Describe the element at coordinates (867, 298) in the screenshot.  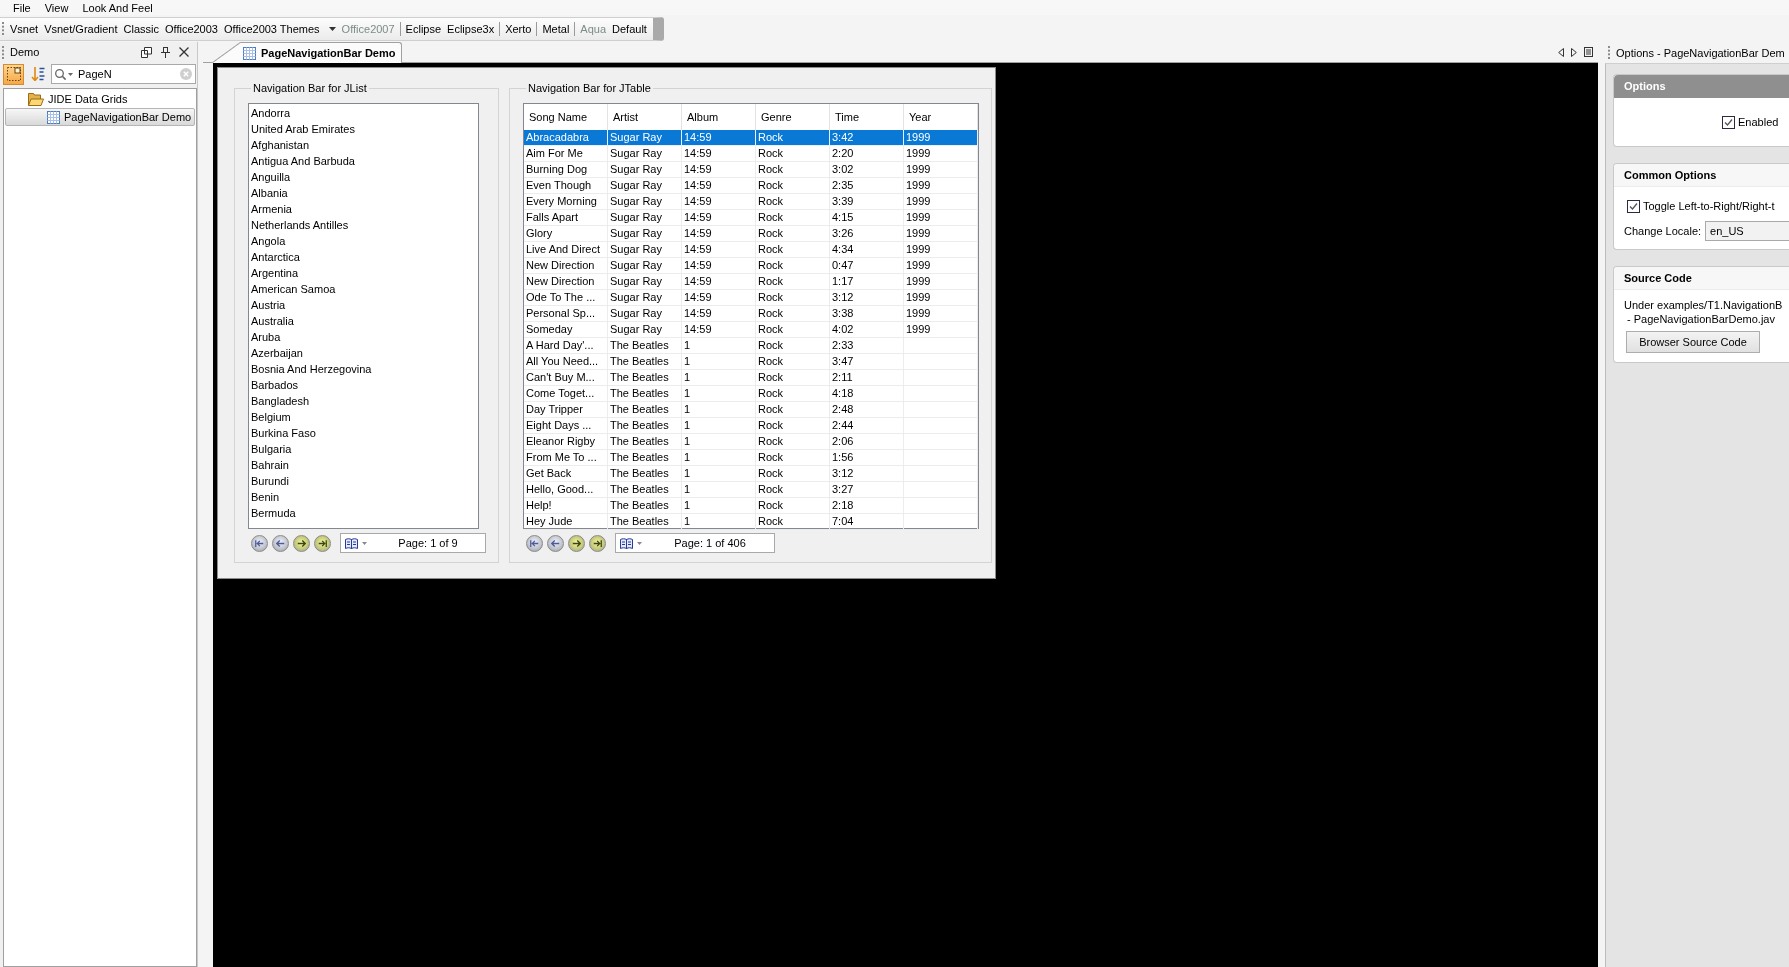
I see `table-cell: 3:12` at that location.